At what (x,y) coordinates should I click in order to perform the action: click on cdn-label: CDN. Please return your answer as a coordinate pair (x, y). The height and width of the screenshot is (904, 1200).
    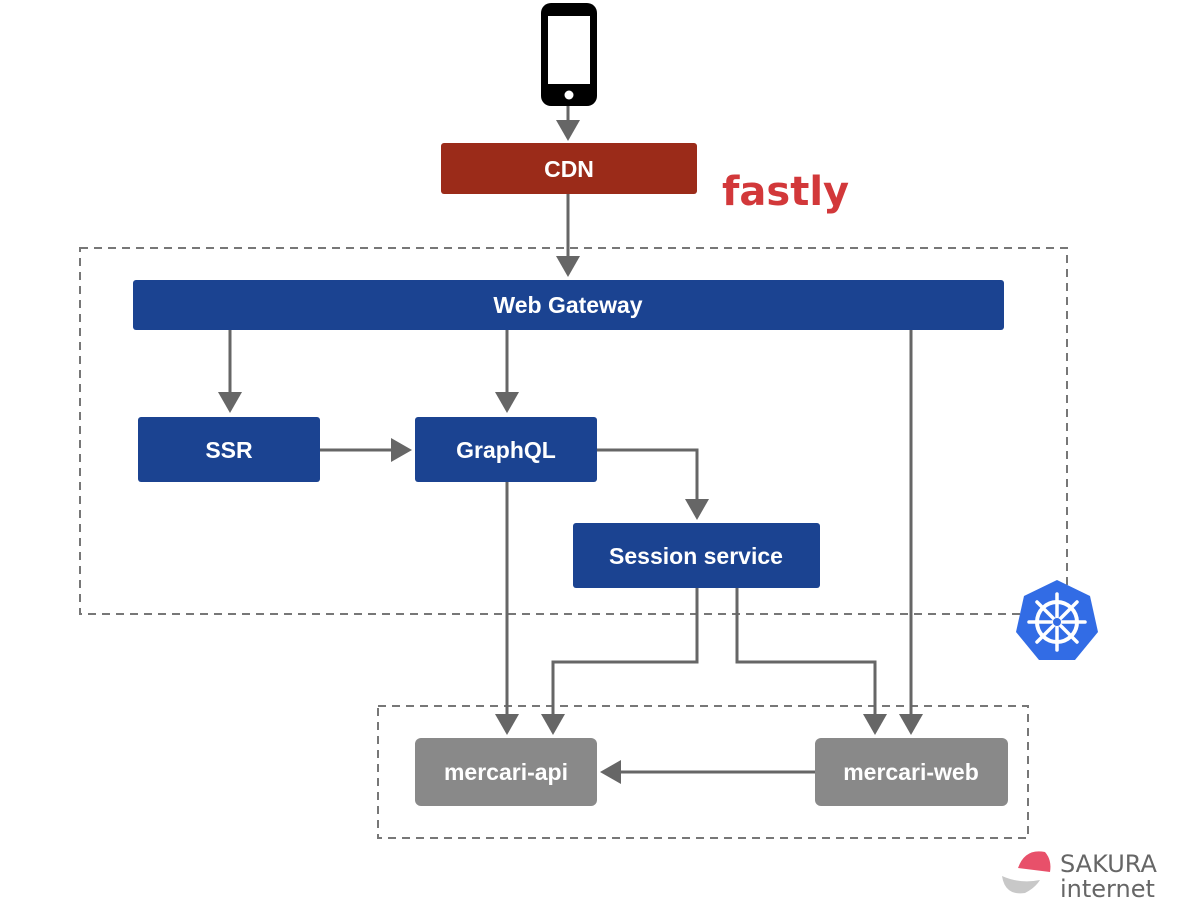
    Looking at the image, I should click on (569, 169).